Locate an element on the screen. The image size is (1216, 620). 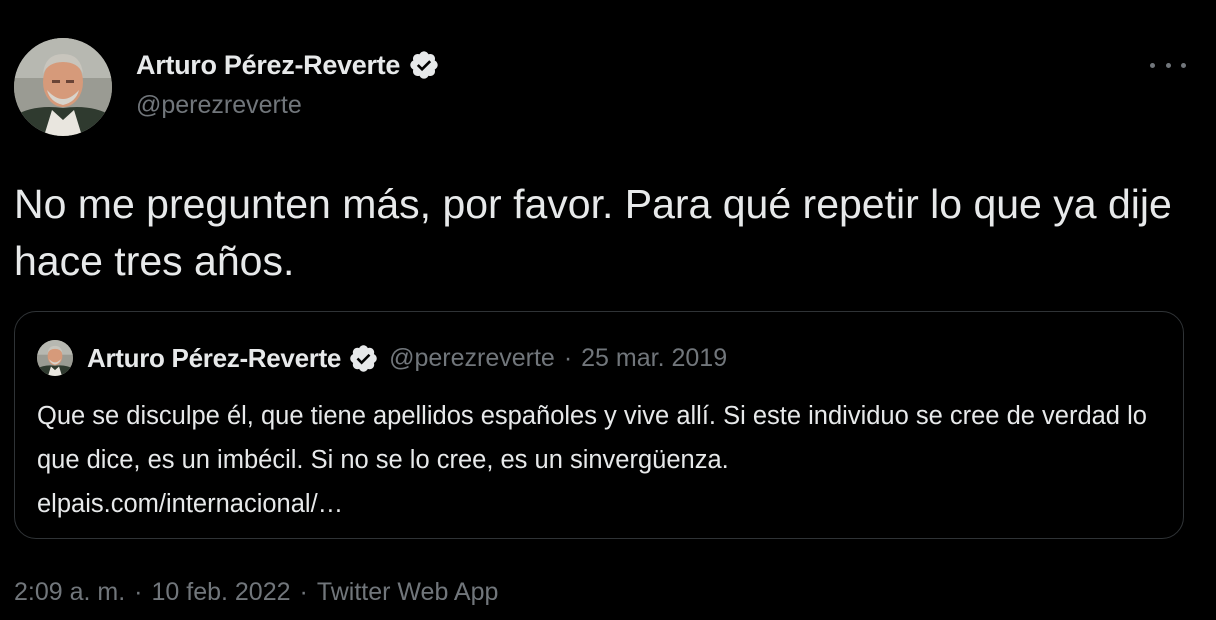
avatar is located at coordinates (63, 87).